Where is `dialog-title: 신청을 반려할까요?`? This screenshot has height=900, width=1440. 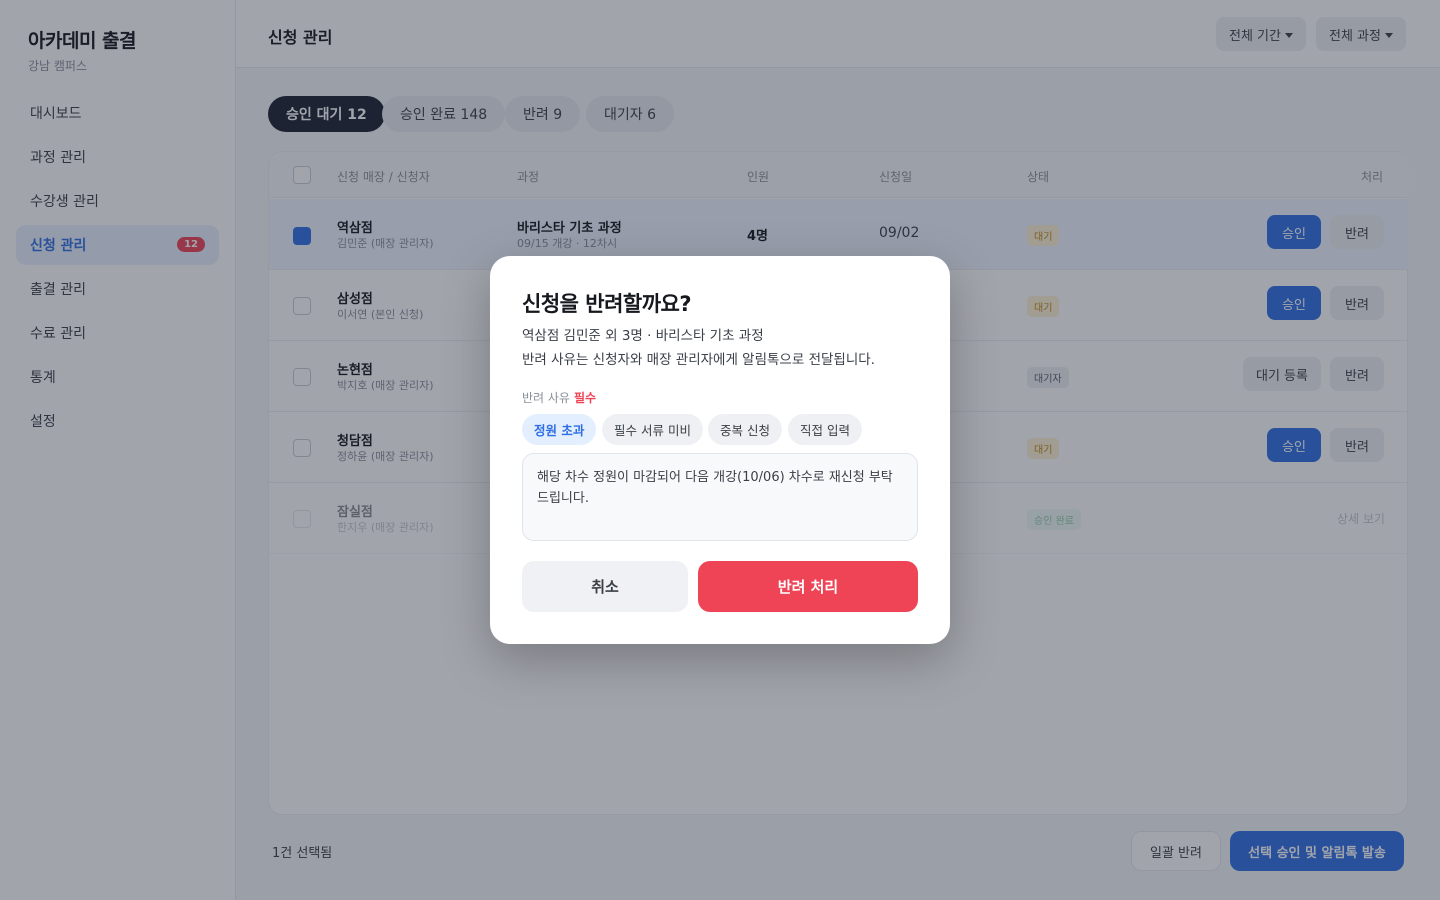
dialog-title: 신청을 반려할까요? is located at coordinates (607, 304).